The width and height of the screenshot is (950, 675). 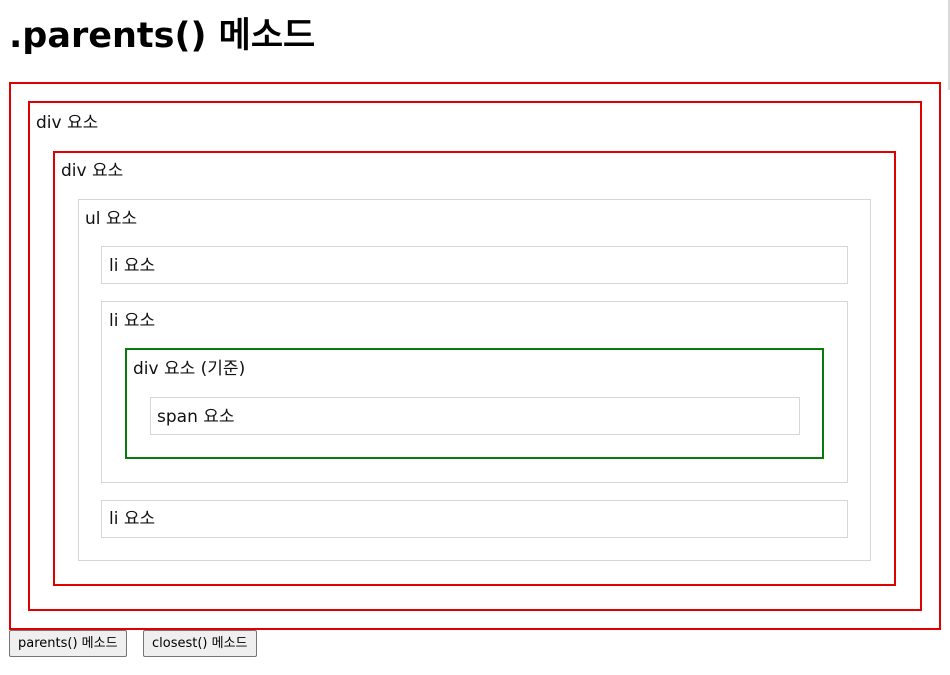 I want to click on closest-method-button: closest() 메소드, so click(x=200, y=643).